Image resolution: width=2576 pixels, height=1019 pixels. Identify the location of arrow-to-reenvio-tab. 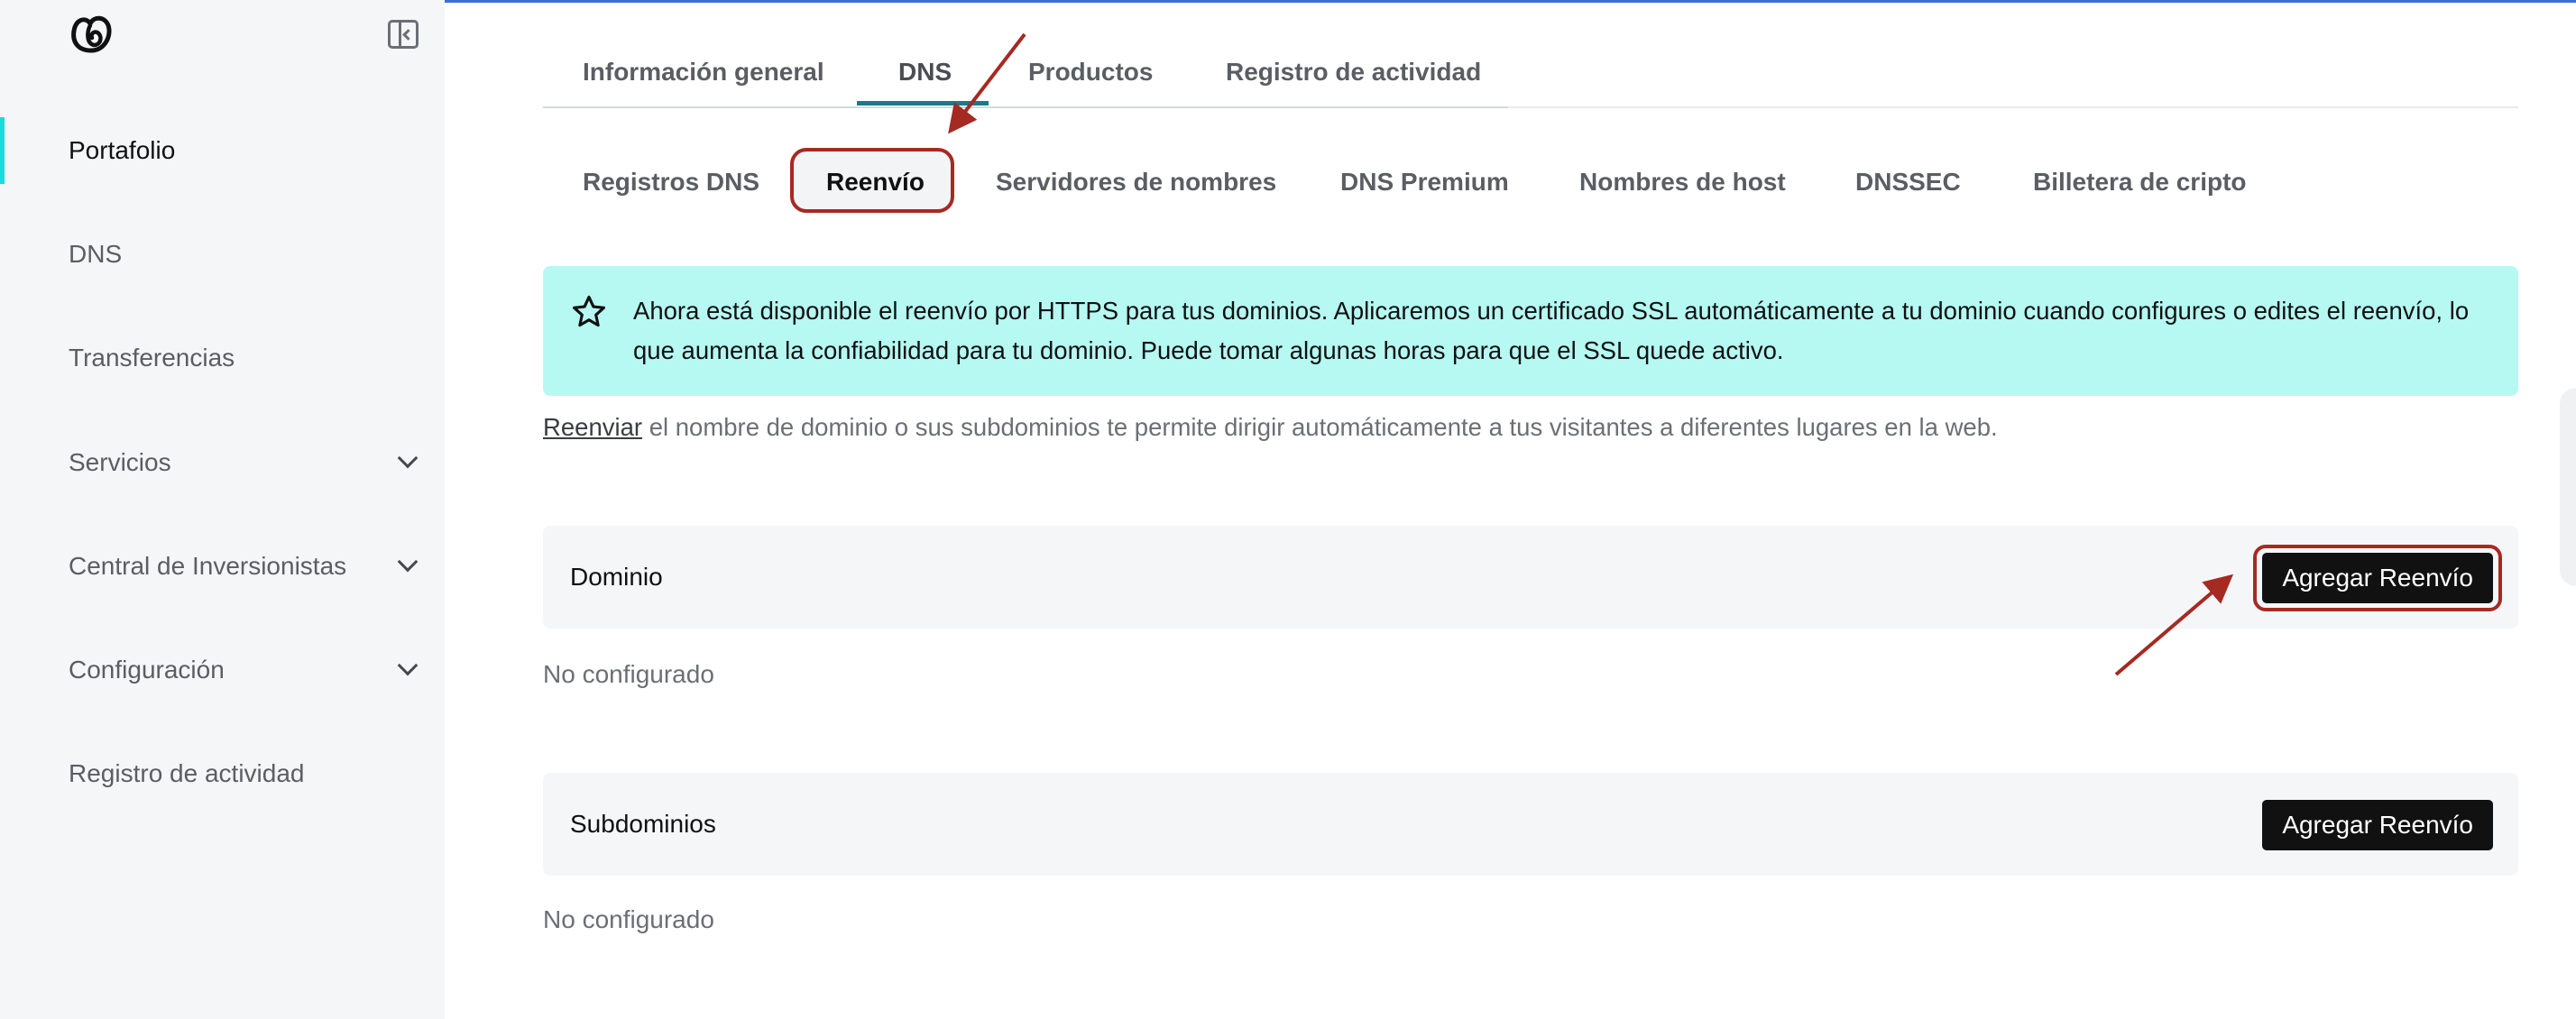
(987, 83).